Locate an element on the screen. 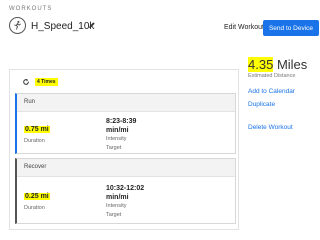 This screenshot has width=320, height=240. recover-duration: 0.25 mi Duration is located at coordinates (37, 198).